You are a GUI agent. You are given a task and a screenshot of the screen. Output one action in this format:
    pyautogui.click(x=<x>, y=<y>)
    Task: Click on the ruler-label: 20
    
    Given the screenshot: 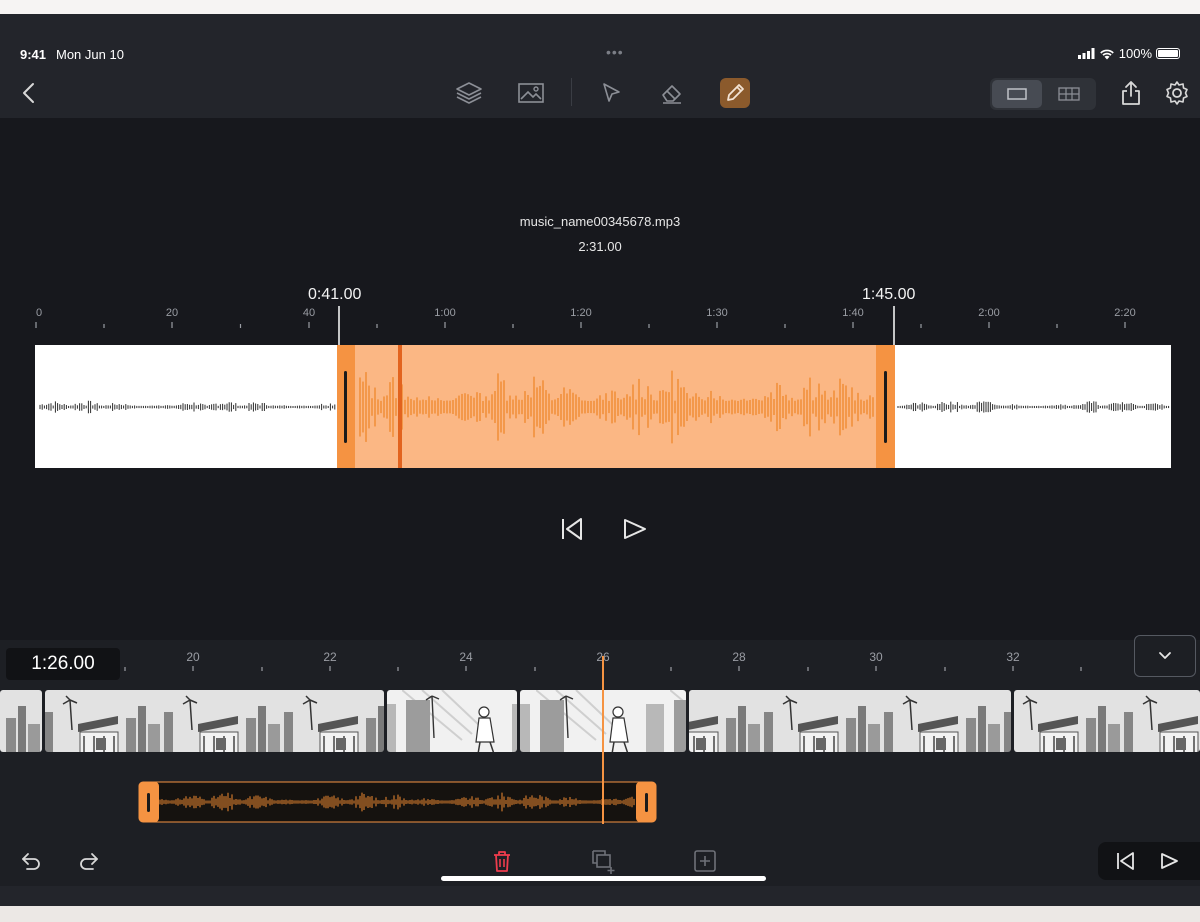 What is the action you would take?
    pyautogui.click(x=172, y=313)
    